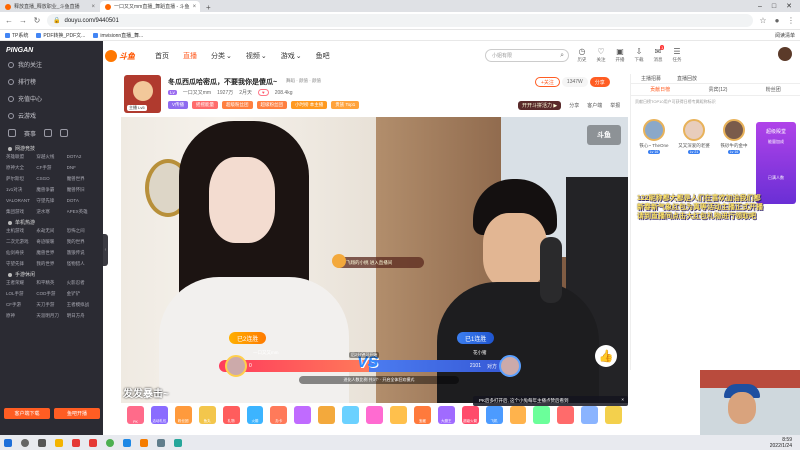  Describe the element at coordinates (105, 250) in the screenshot. I see `sidebar-collapse-handle: ‹` at that location.